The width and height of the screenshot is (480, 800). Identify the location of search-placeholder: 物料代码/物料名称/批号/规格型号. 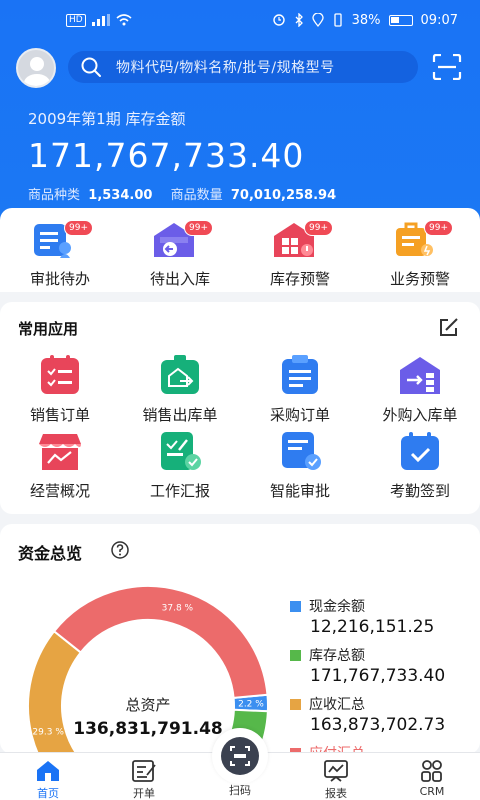
(225, 68).